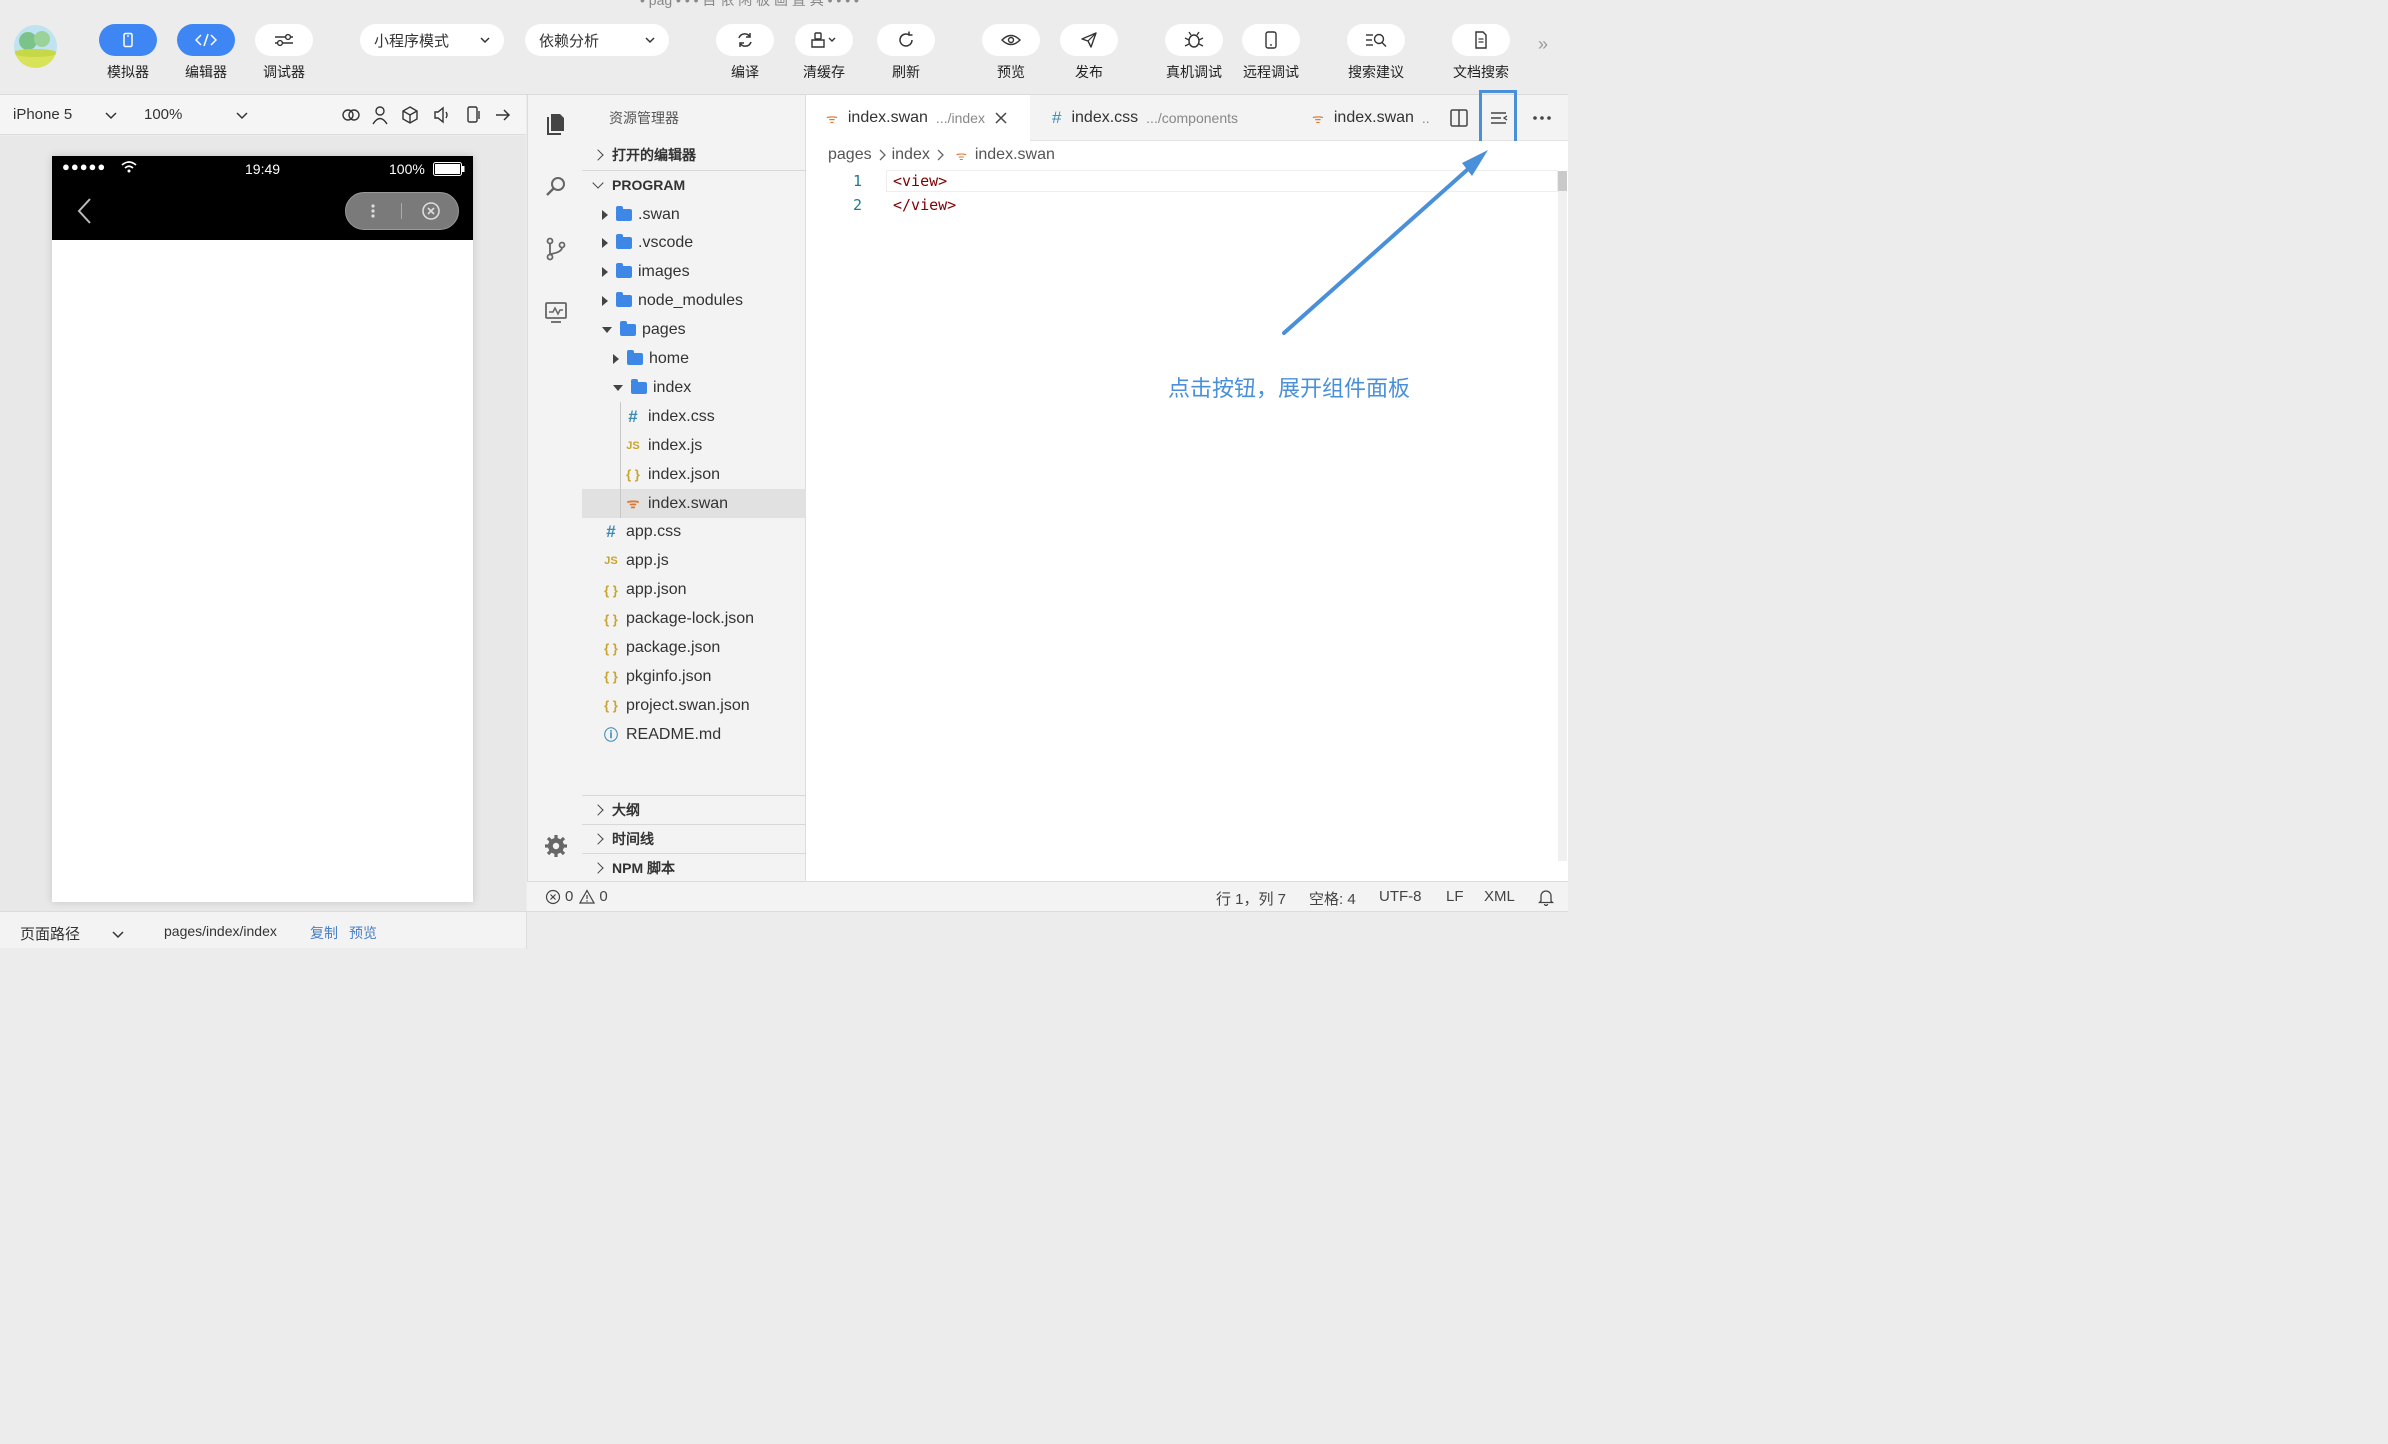  Describe the element at coordinates (824, 72) in the screenshot. I see `clear-cache-label: 清缓存` at that location.